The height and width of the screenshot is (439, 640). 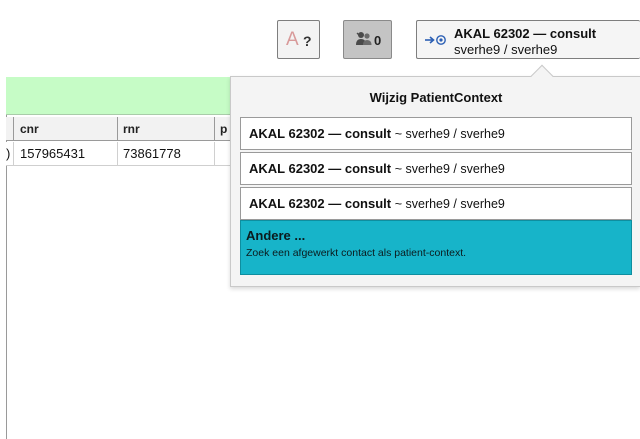 What do you see at coordinates (53, 153) in the screenshot?
I see `cell-cnr: 157965431` at bounding box center [53, 153].